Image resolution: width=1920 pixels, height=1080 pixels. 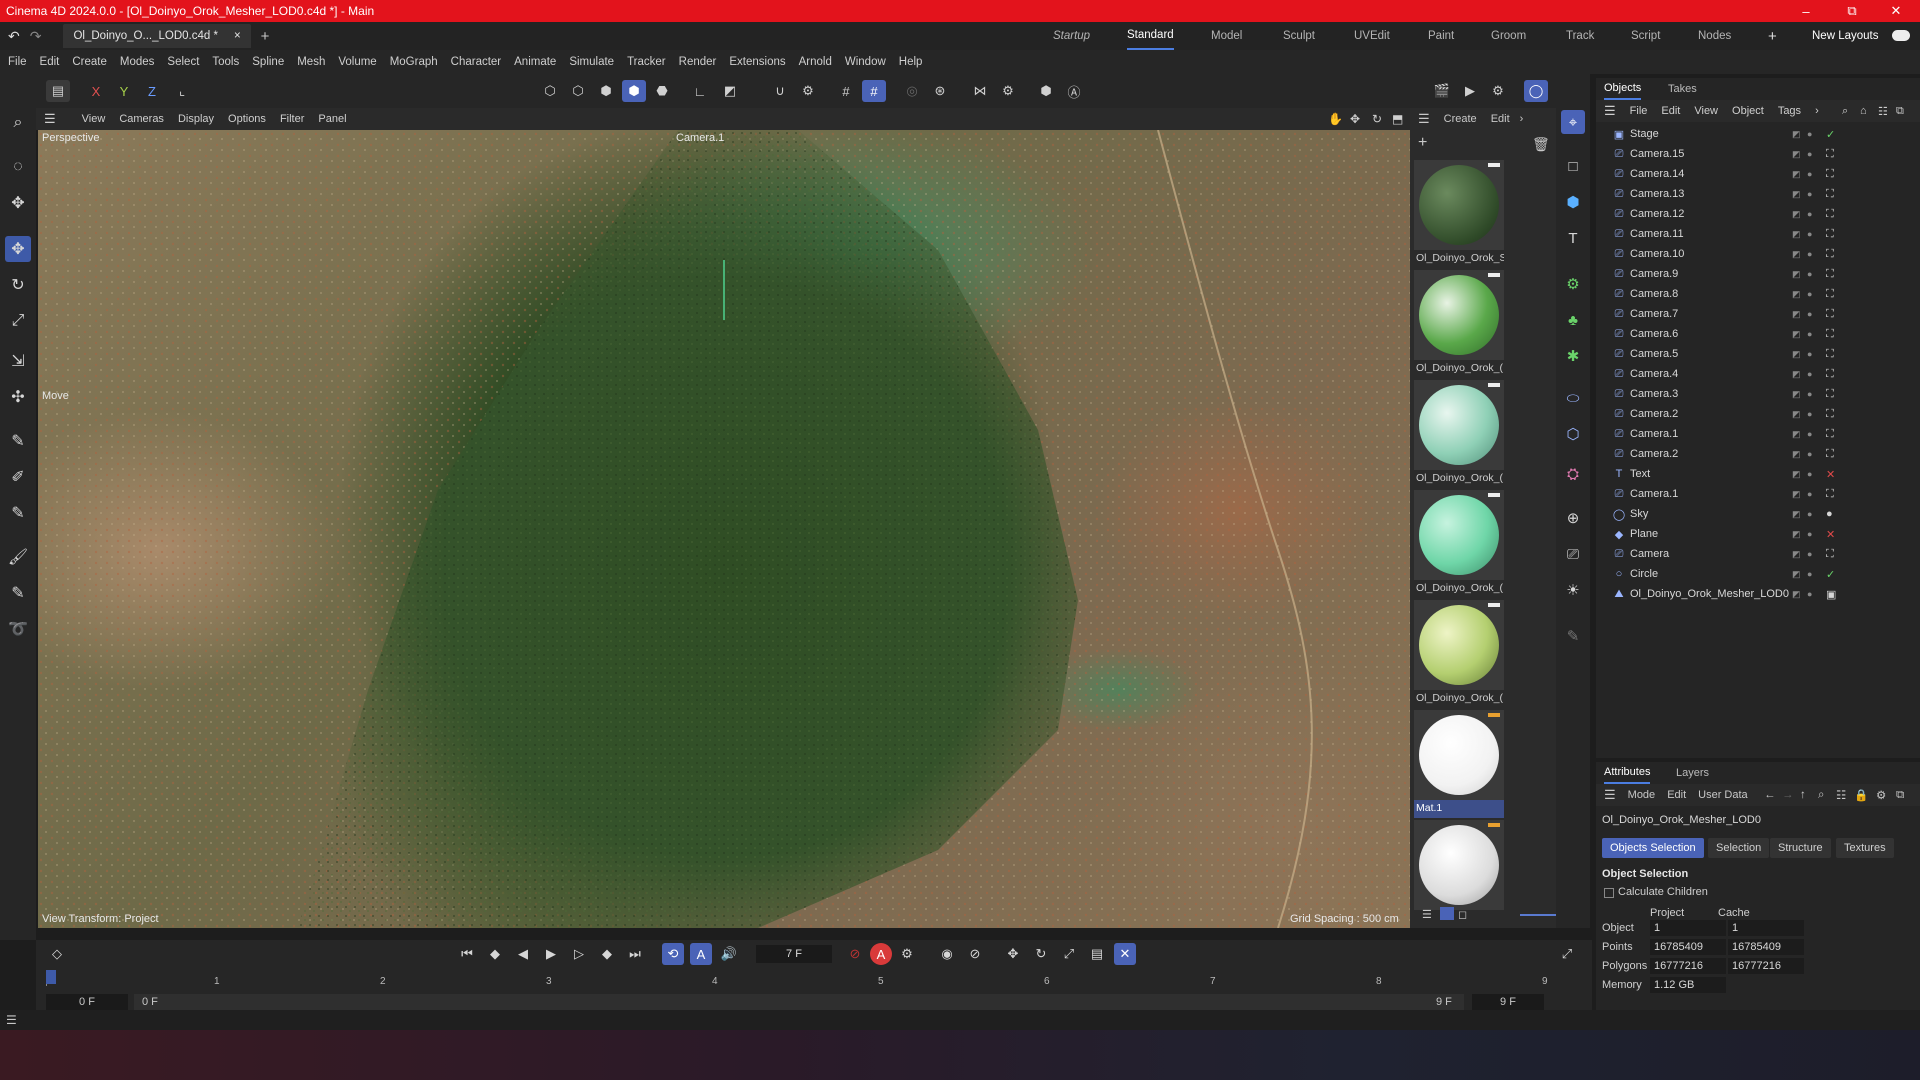 I want to click on objects-menu-edit: Edit, so click(x=1670, y=111).